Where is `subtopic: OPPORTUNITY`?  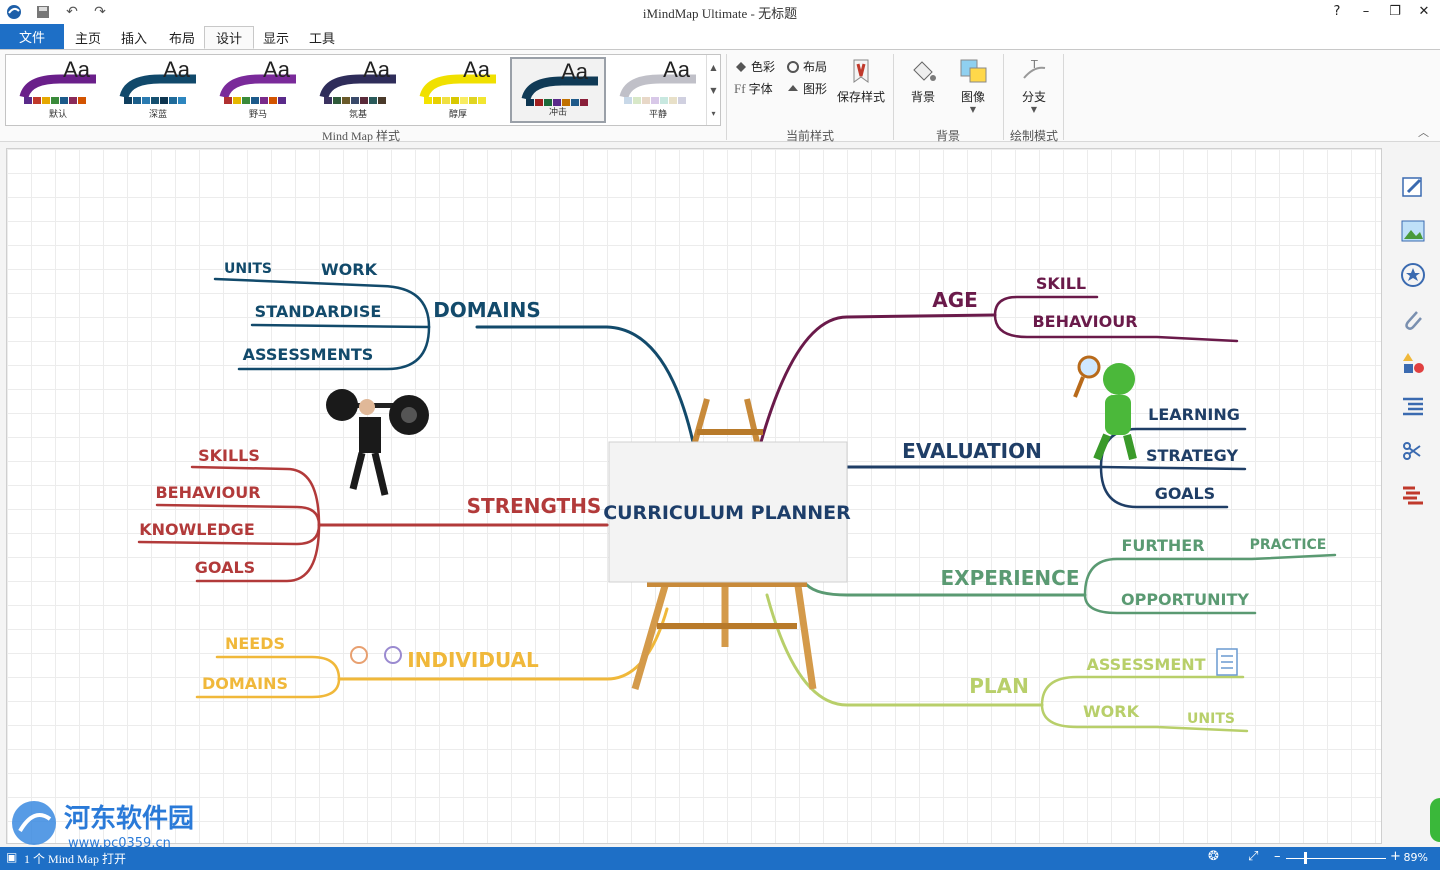 subtopic: OPPORTUNITY is located at coordinates (1185, 599).